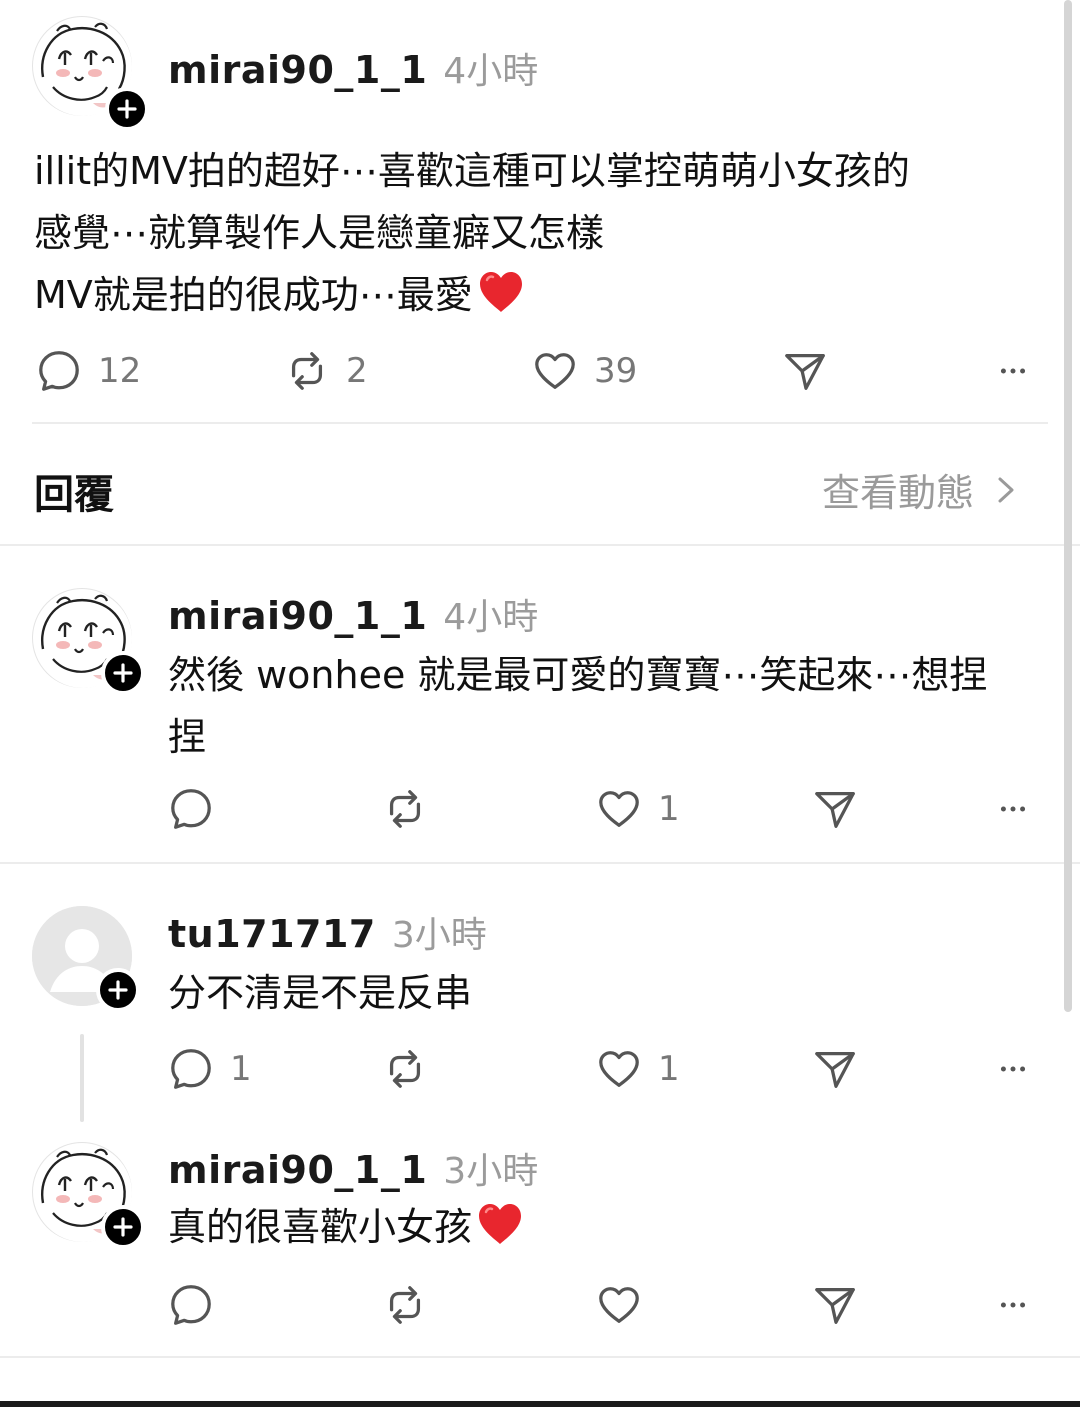  I want to click on bottom-edge, so click(540, 1404).